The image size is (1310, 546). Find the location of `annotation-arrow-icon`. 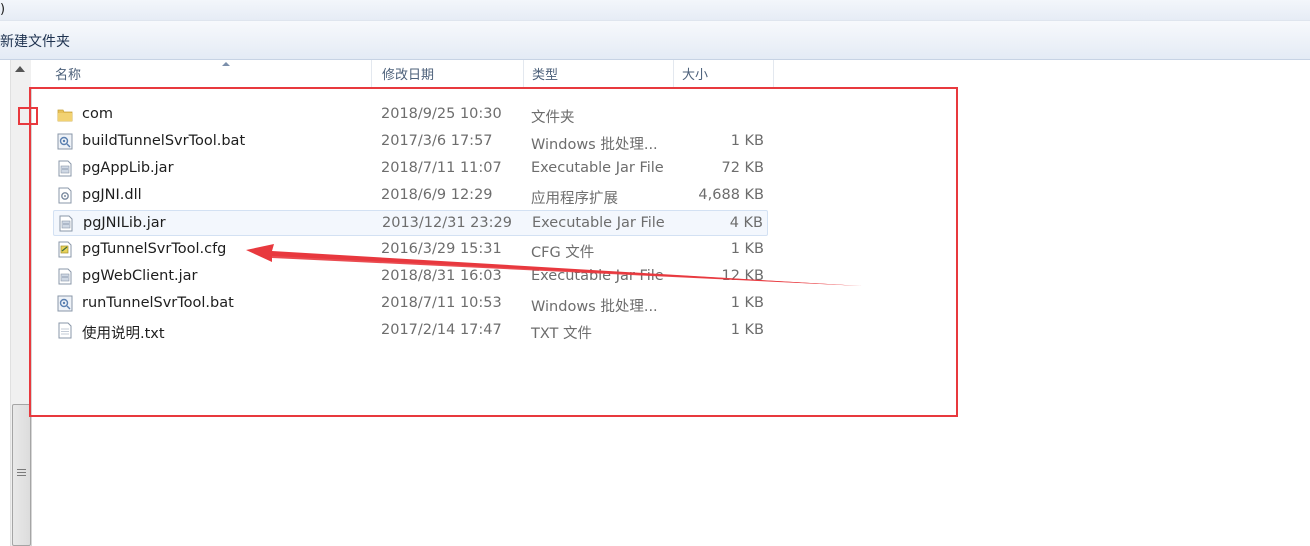

annotation-arrow-icon is located at coordinates (554, 265).